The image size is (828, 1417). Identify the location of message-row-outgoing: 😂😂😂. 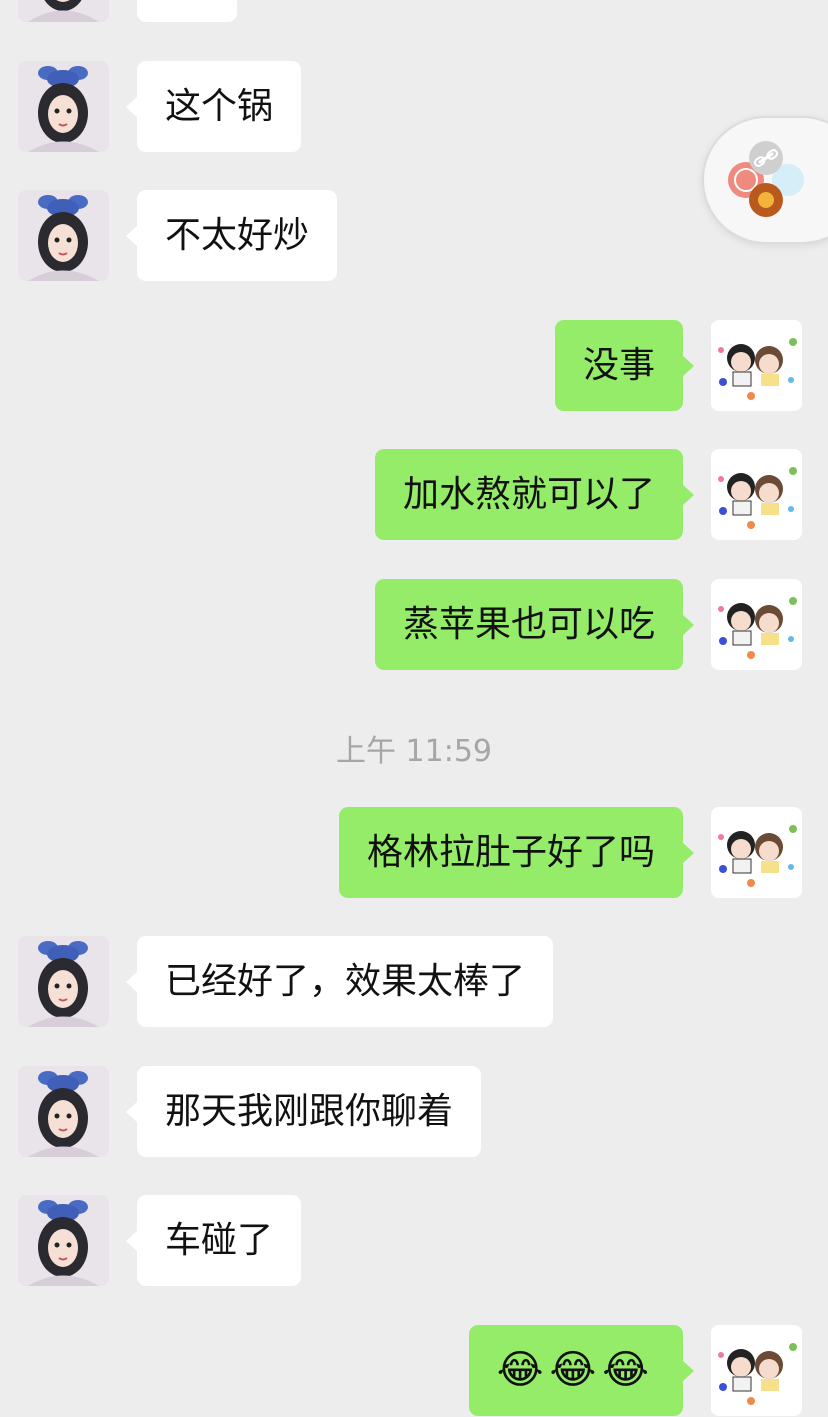
(414, 1371).